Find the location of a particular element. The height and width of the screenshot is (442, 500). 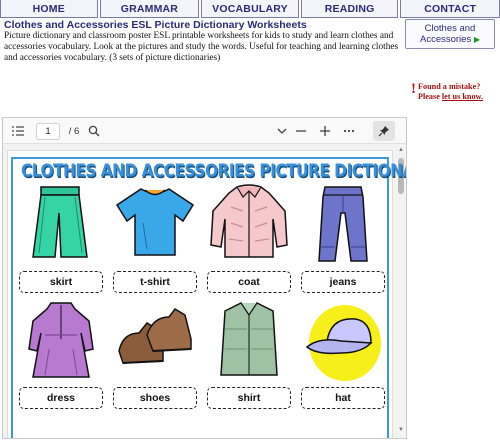

zoom-in-icon is located at coordinates (325, 131).